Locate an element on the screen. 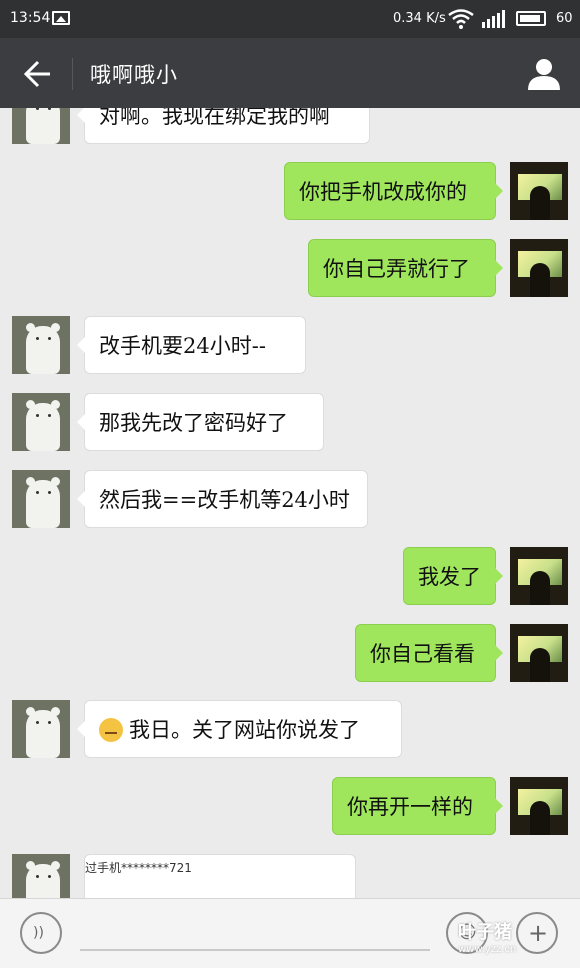 The image size is (580, 968). image-message-text: 过手机********721 is located at coordinates (138, 868).